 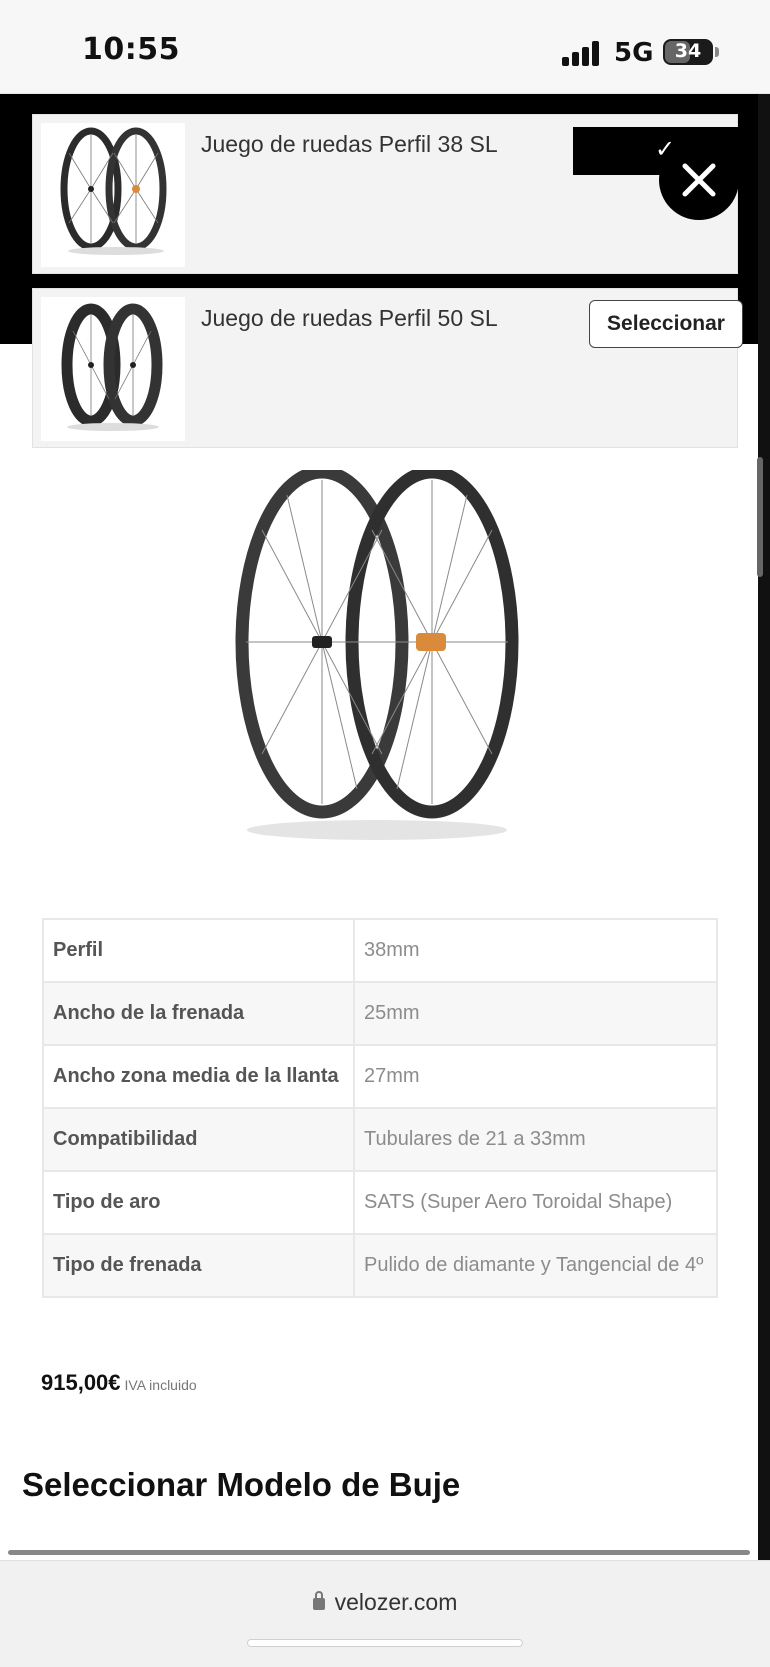 I want to click on scrollbar, so click(x=760, y=517).